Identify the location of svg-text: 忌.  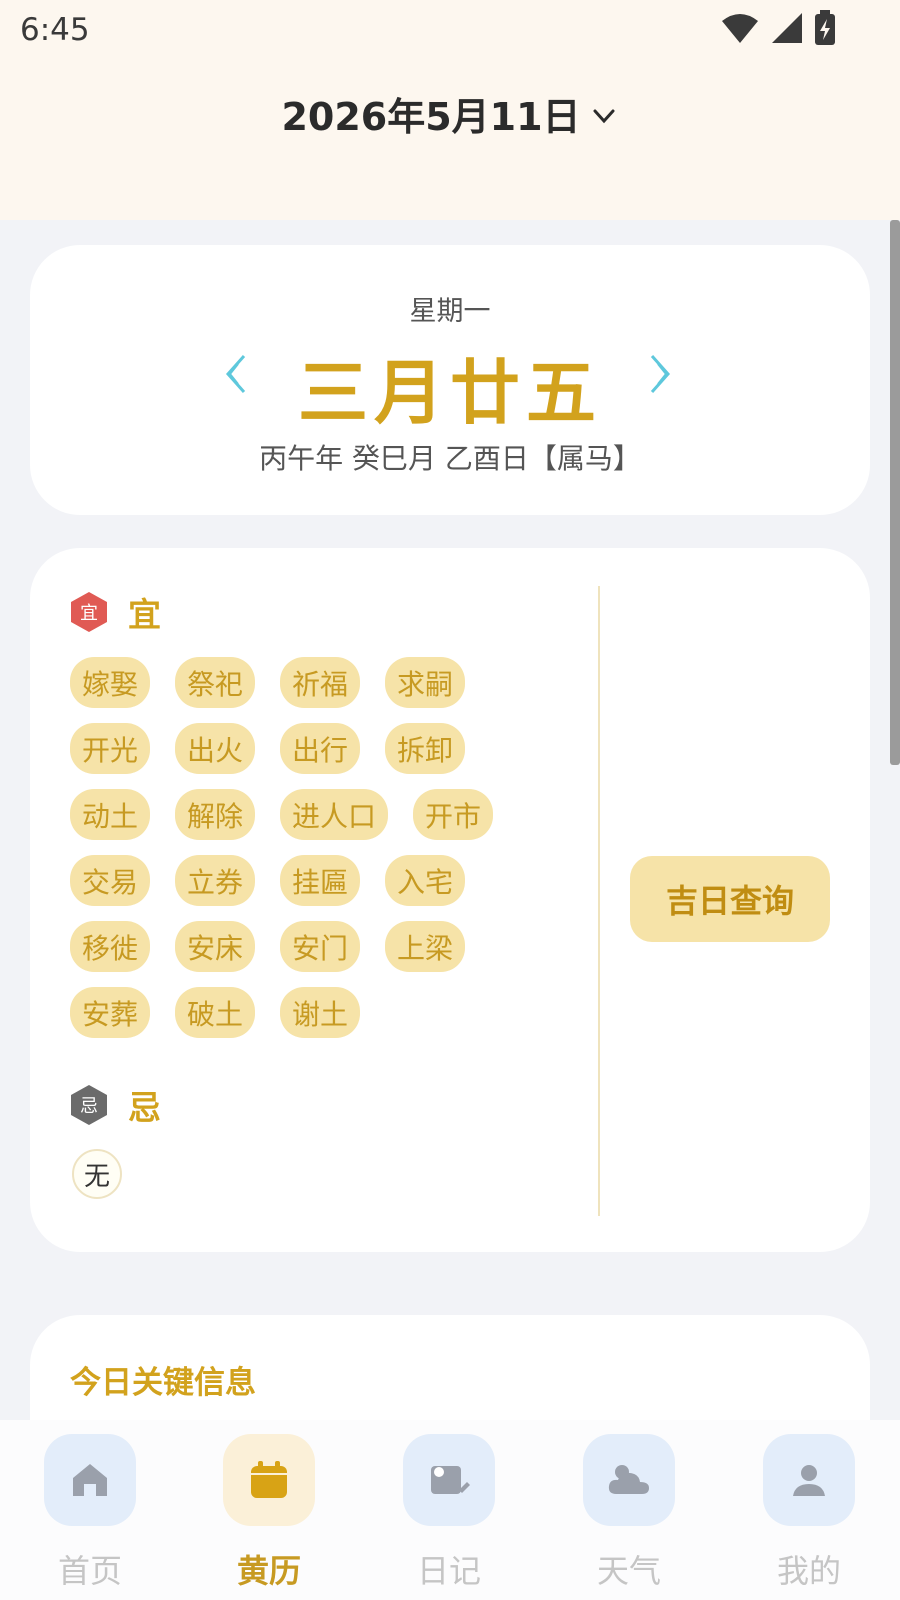
(89, 1106).